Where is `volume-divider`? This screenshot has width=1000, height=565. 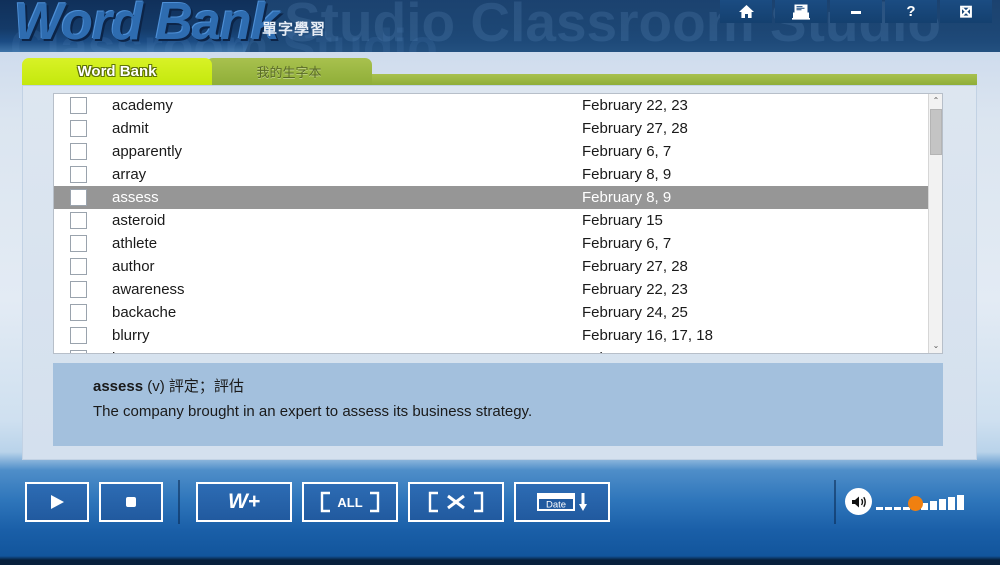
volume-divider is located at coordinates (835, 502).